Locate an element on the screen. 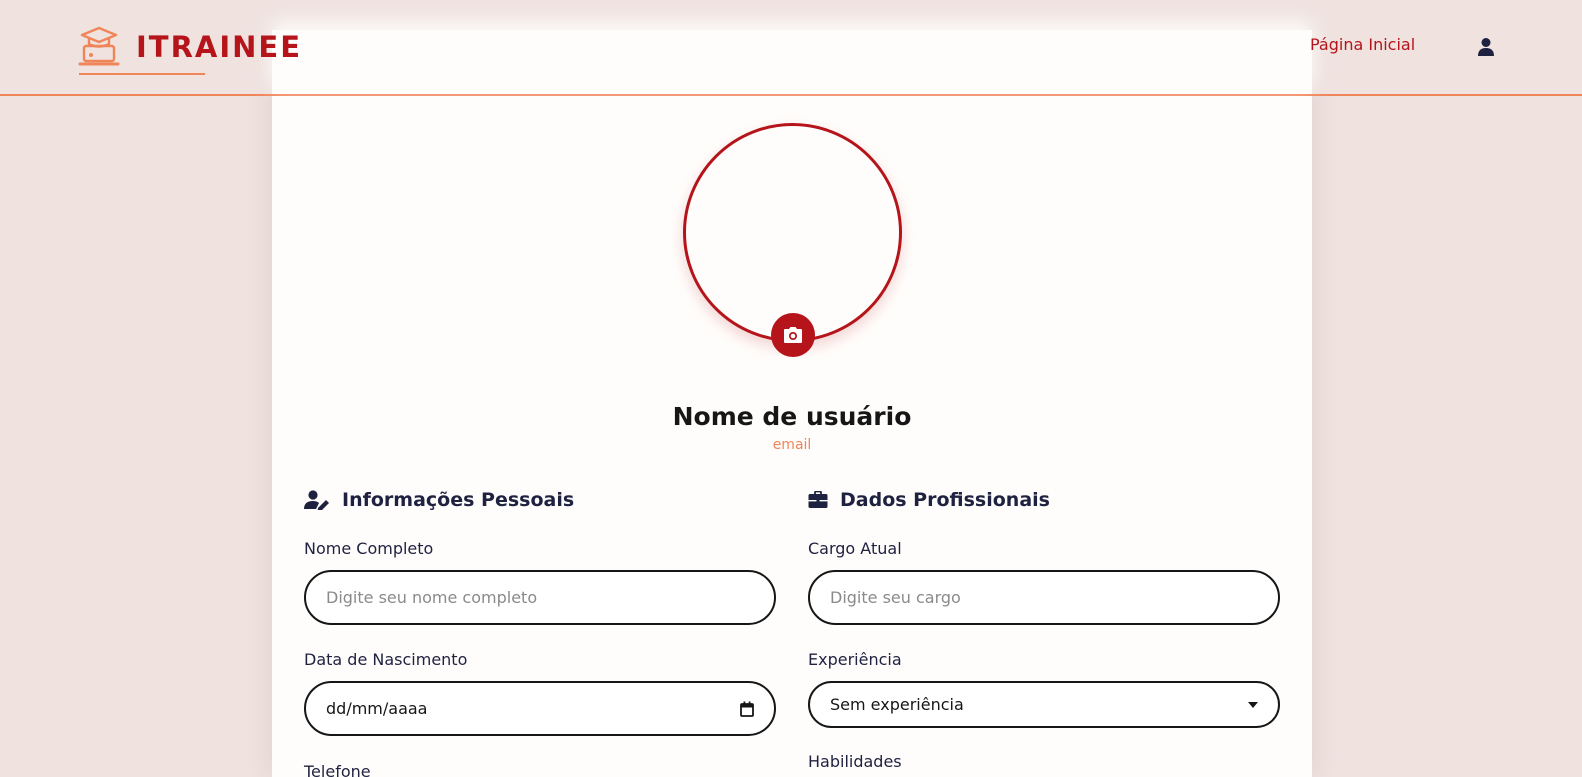 The height and width of the screenshot is (777, 1582). section-personal-info: Informações Pessoais is located at coordinates (439, 500).